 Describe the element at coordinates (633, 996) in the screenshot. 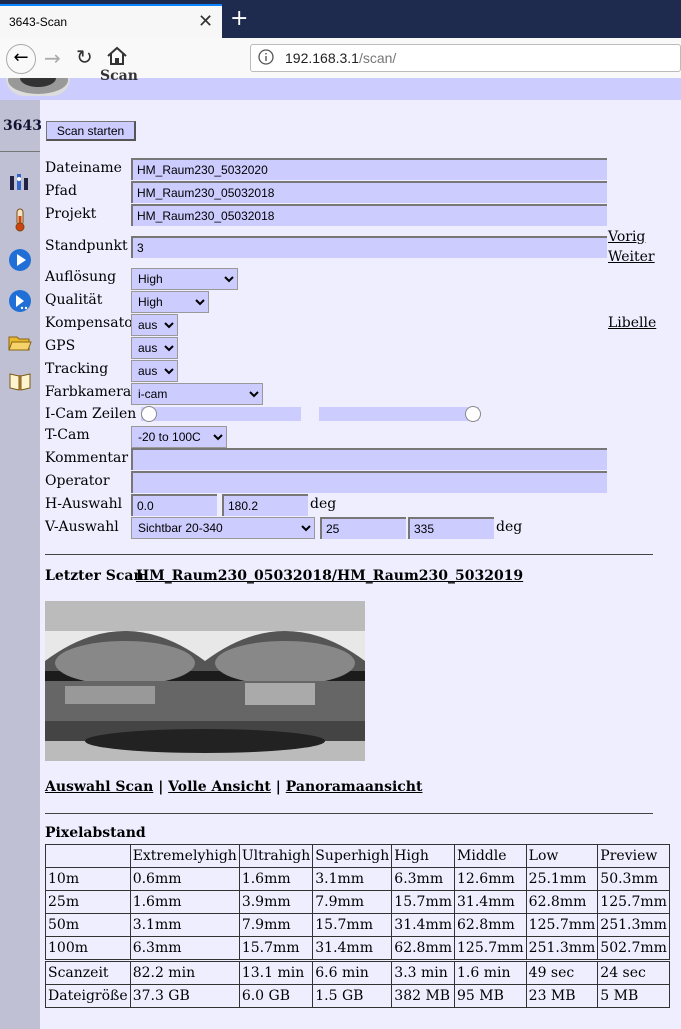

I see `table-cell: 5 MB` at that location.